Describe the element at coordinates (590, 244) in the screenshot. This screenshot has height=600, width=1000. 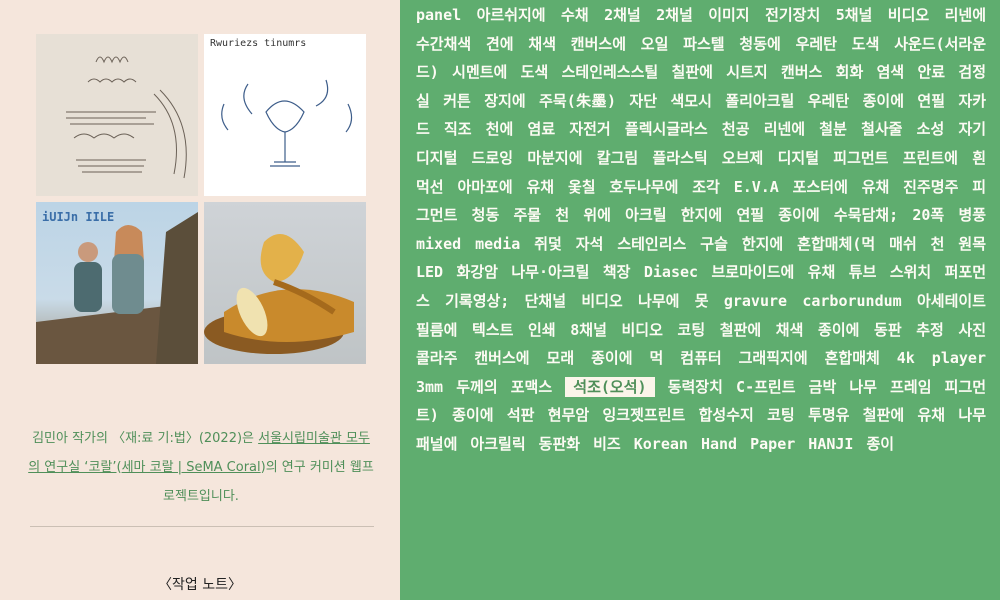
I see `material-tag: 자석` at that location.